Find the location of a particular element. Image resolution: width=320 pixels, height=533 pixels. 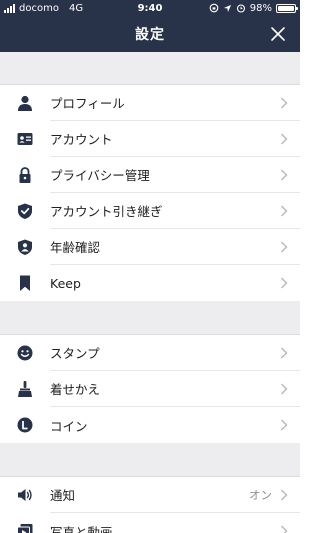

header: docomo 4G 9:40 98% 設定 is located at coordinates (150, 26).